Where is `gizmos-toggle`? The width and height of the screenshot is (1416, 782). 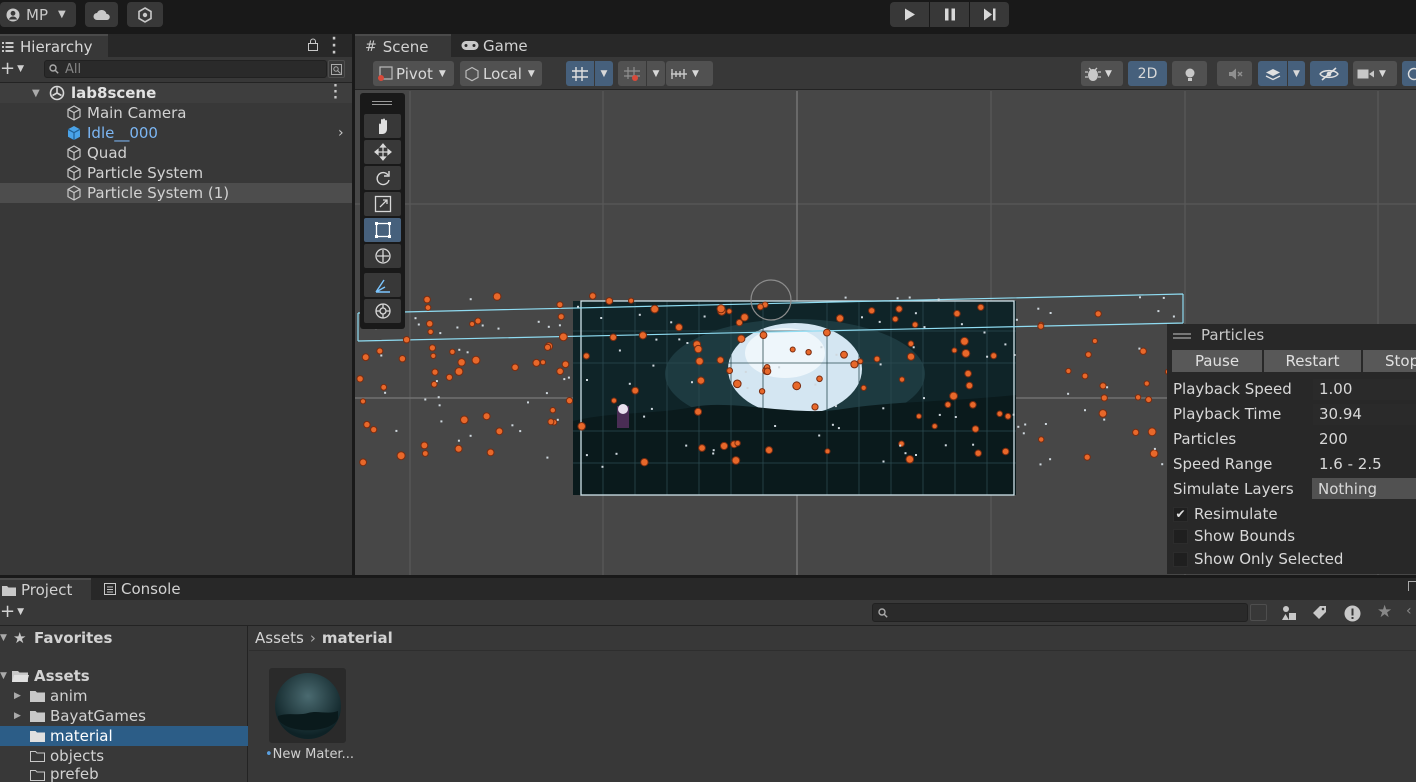
gizmos-toggle is located at coordinates (1409, 73).